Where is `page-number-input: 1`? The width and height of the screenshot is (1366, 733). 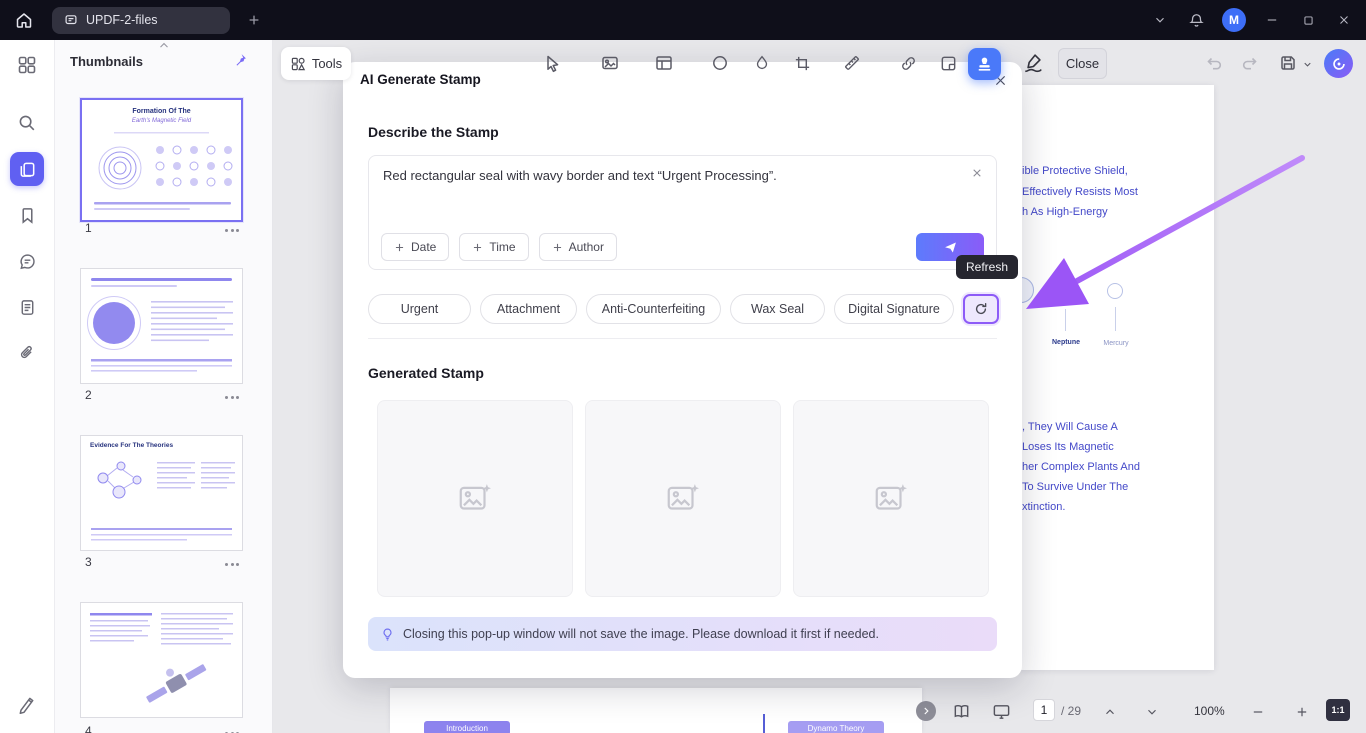 page-number-input: 1 is located at coordinates (1044, 710).